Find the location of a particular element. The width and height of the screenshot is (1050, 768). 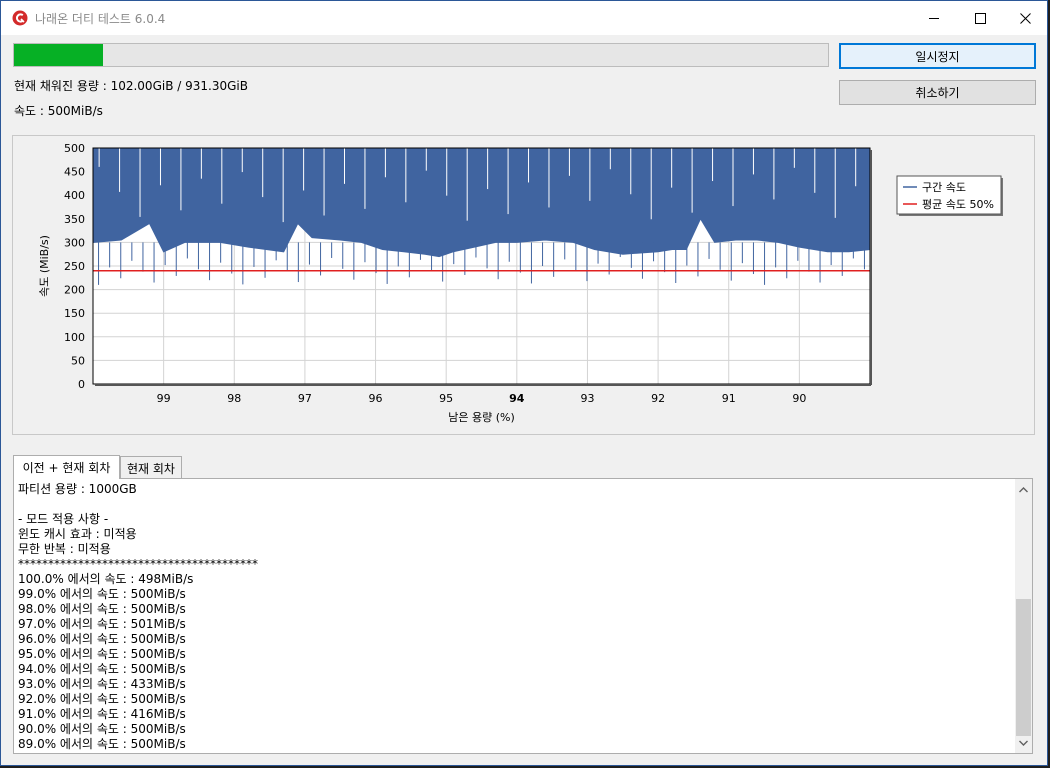

log-line: 윈도 캐시 효과 : 미적용 is located at coordinates (77, 534).